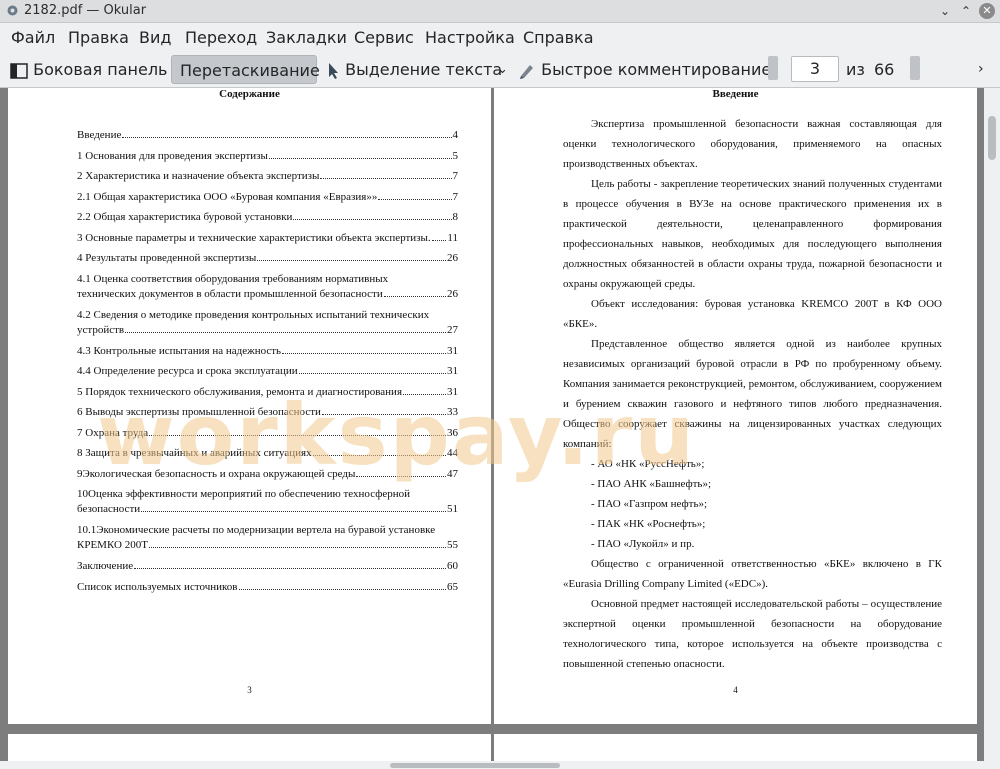 The width and height of the screenshot is (1000, 769). What do you see at coordinates (267, 135) in the screenshot?
I see `toc-entry: Введение 4` at bounding box center [267, 135].